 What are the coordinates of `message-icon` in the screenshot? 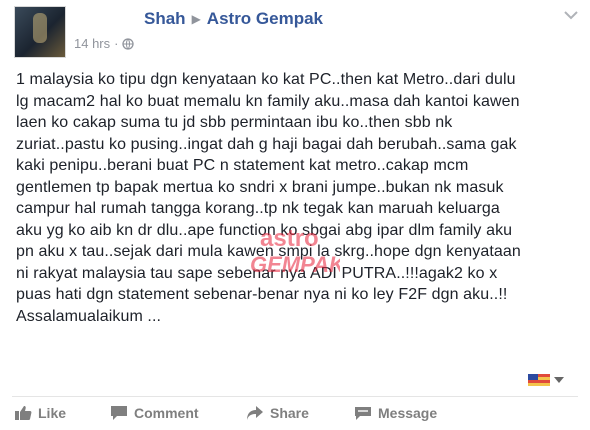 It's located at (363, 413).